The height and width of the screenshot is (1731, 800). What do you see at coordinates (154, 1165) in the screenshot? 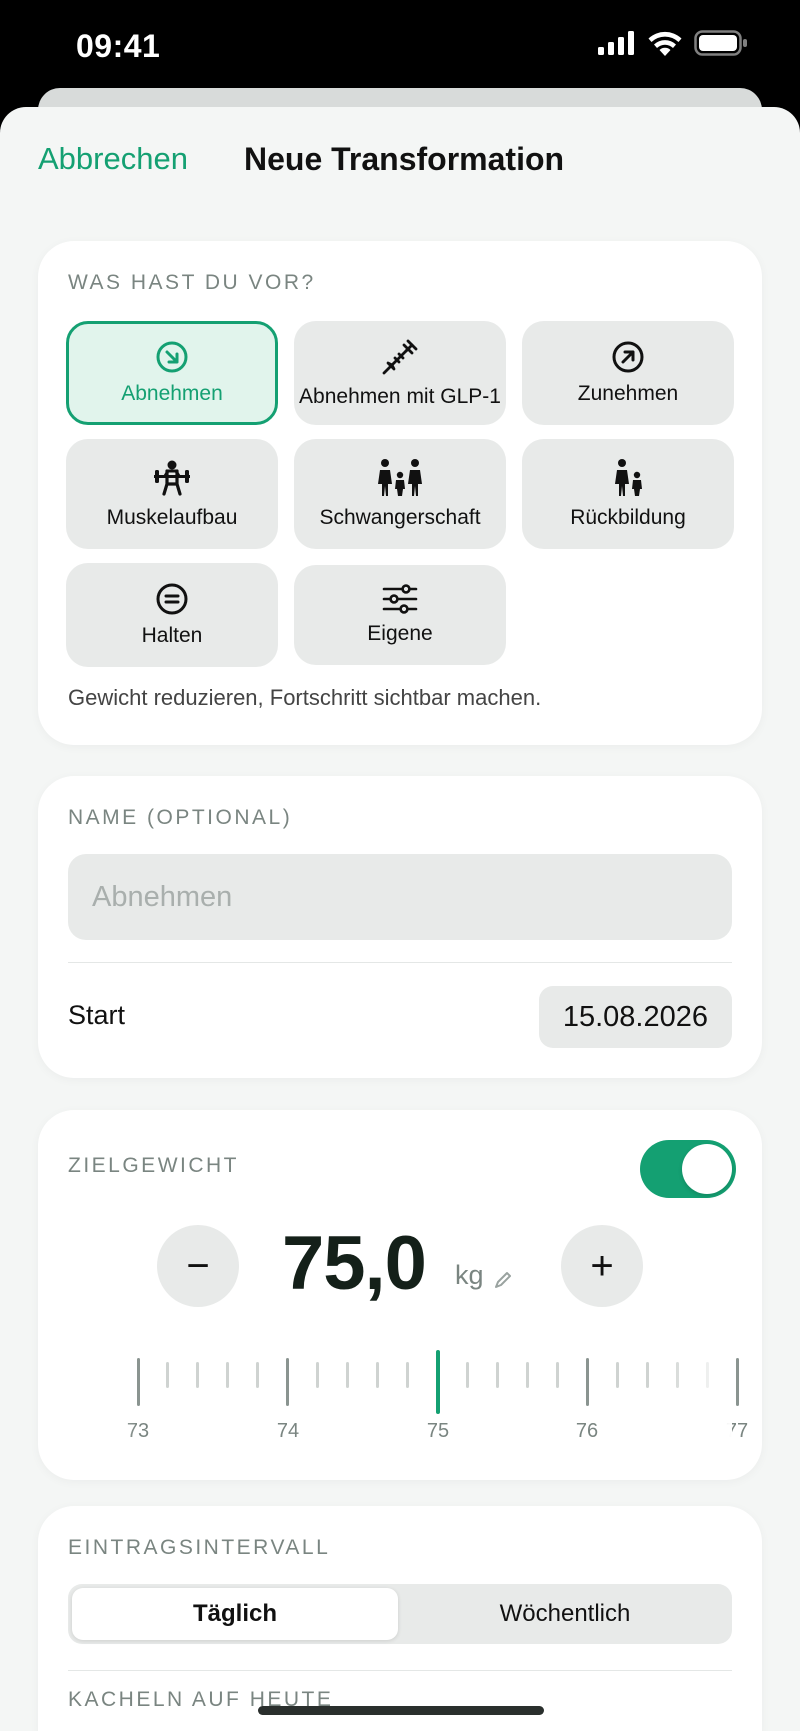
I see `target-section-label: ZIELGEWICHT` at bounding box center [154, 1165].